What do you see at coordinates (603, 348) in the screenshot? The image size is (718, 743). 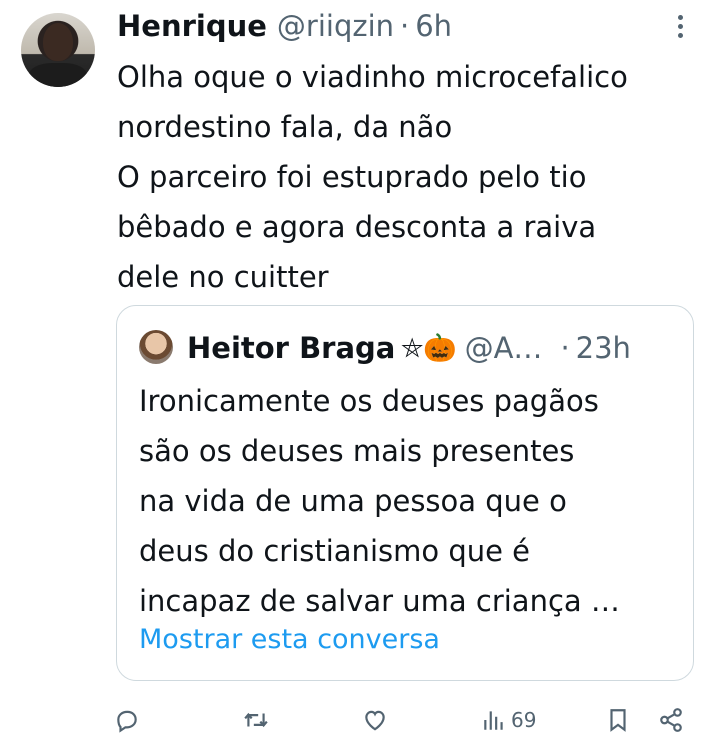 I see `quoted-tweet-timestamp: 23h` at bounding box center [603, 348].